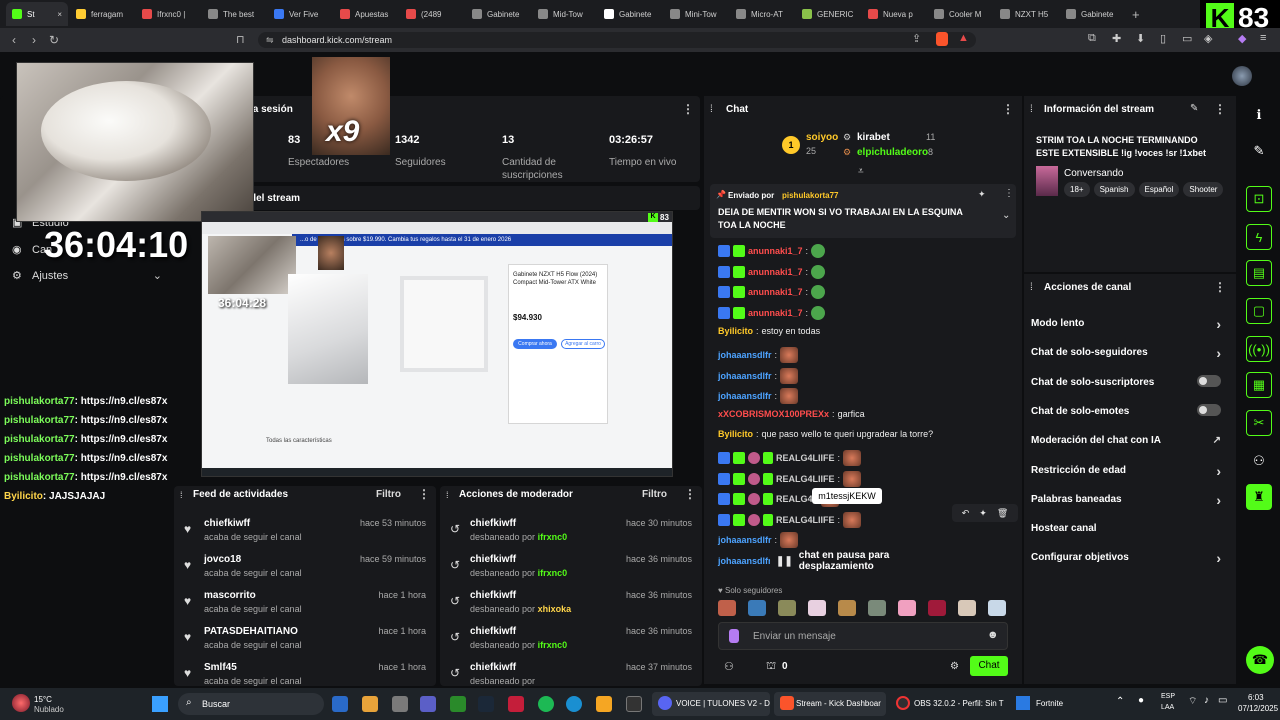  What do you see at coordinates (1259, 115) in the screenshot?
I see `info-icon: ℹ` at bounding box center [1259, 115].